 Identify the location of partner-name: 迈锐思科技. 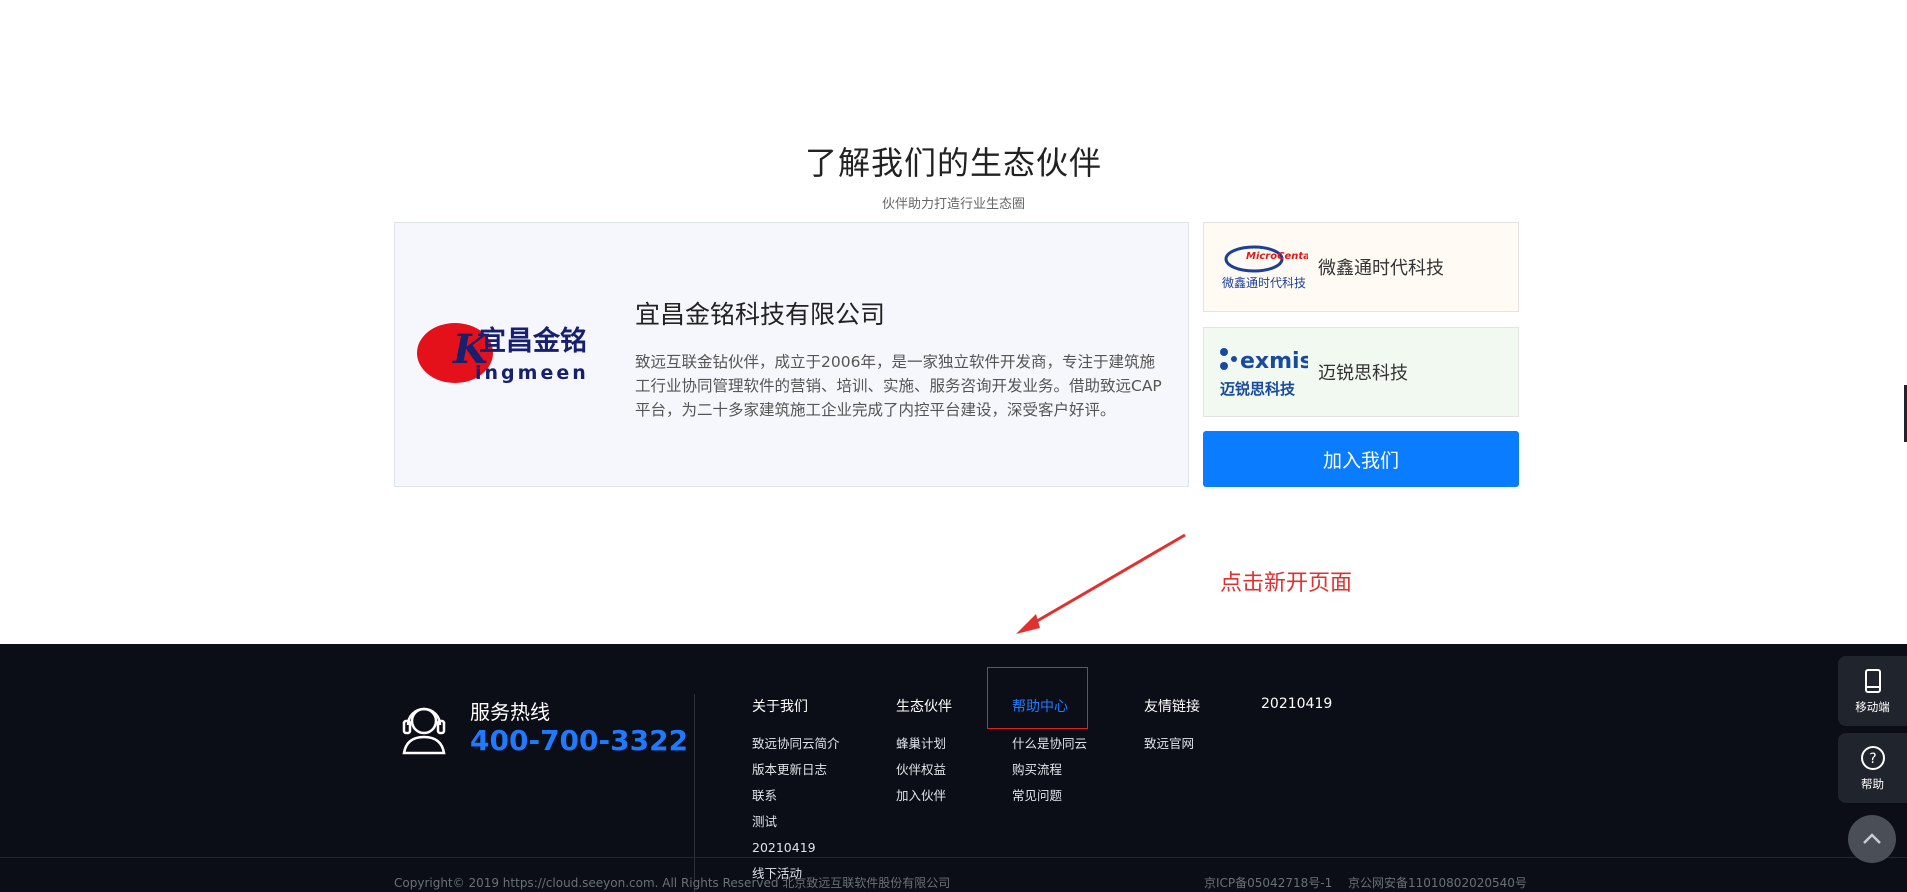
(1363, 373).